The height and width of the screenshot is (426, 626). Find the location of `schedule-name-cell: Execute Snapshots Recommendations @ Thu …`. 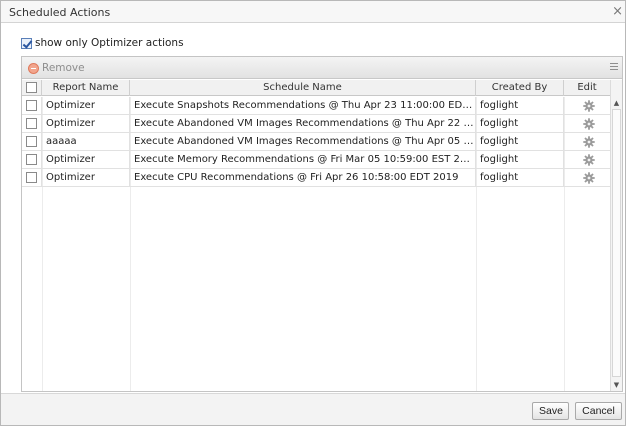

schedule-name-cell: Execute Snapshots Recommendations @ Thu … is located at coordinates (303, 106).